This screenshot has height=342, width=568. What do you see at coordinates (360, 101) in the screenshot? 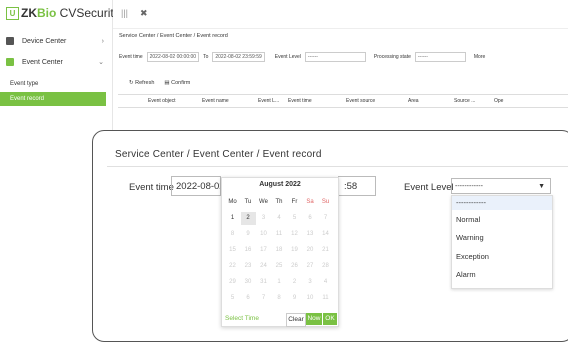
I see `column-header: Event source` at bounding box center [360, 101].